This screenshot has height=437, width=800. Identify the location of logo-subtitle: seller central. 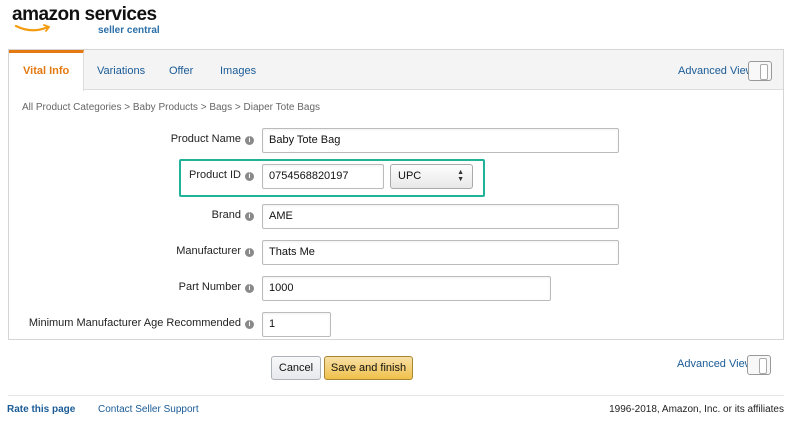
(129, 30).